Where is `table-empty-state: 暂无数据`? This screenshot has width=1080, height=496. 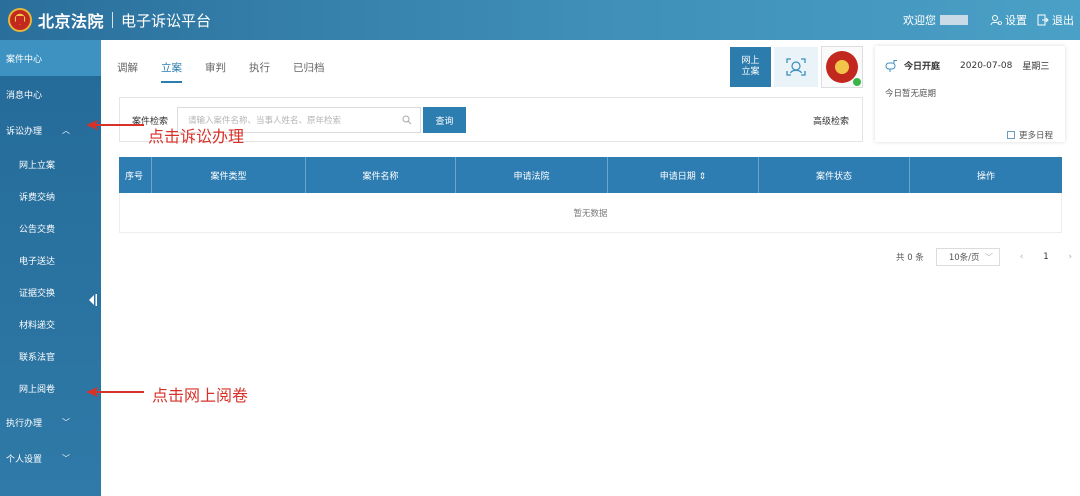
table-empty-state: 暂无数据 is located at coordinates (590, 213).